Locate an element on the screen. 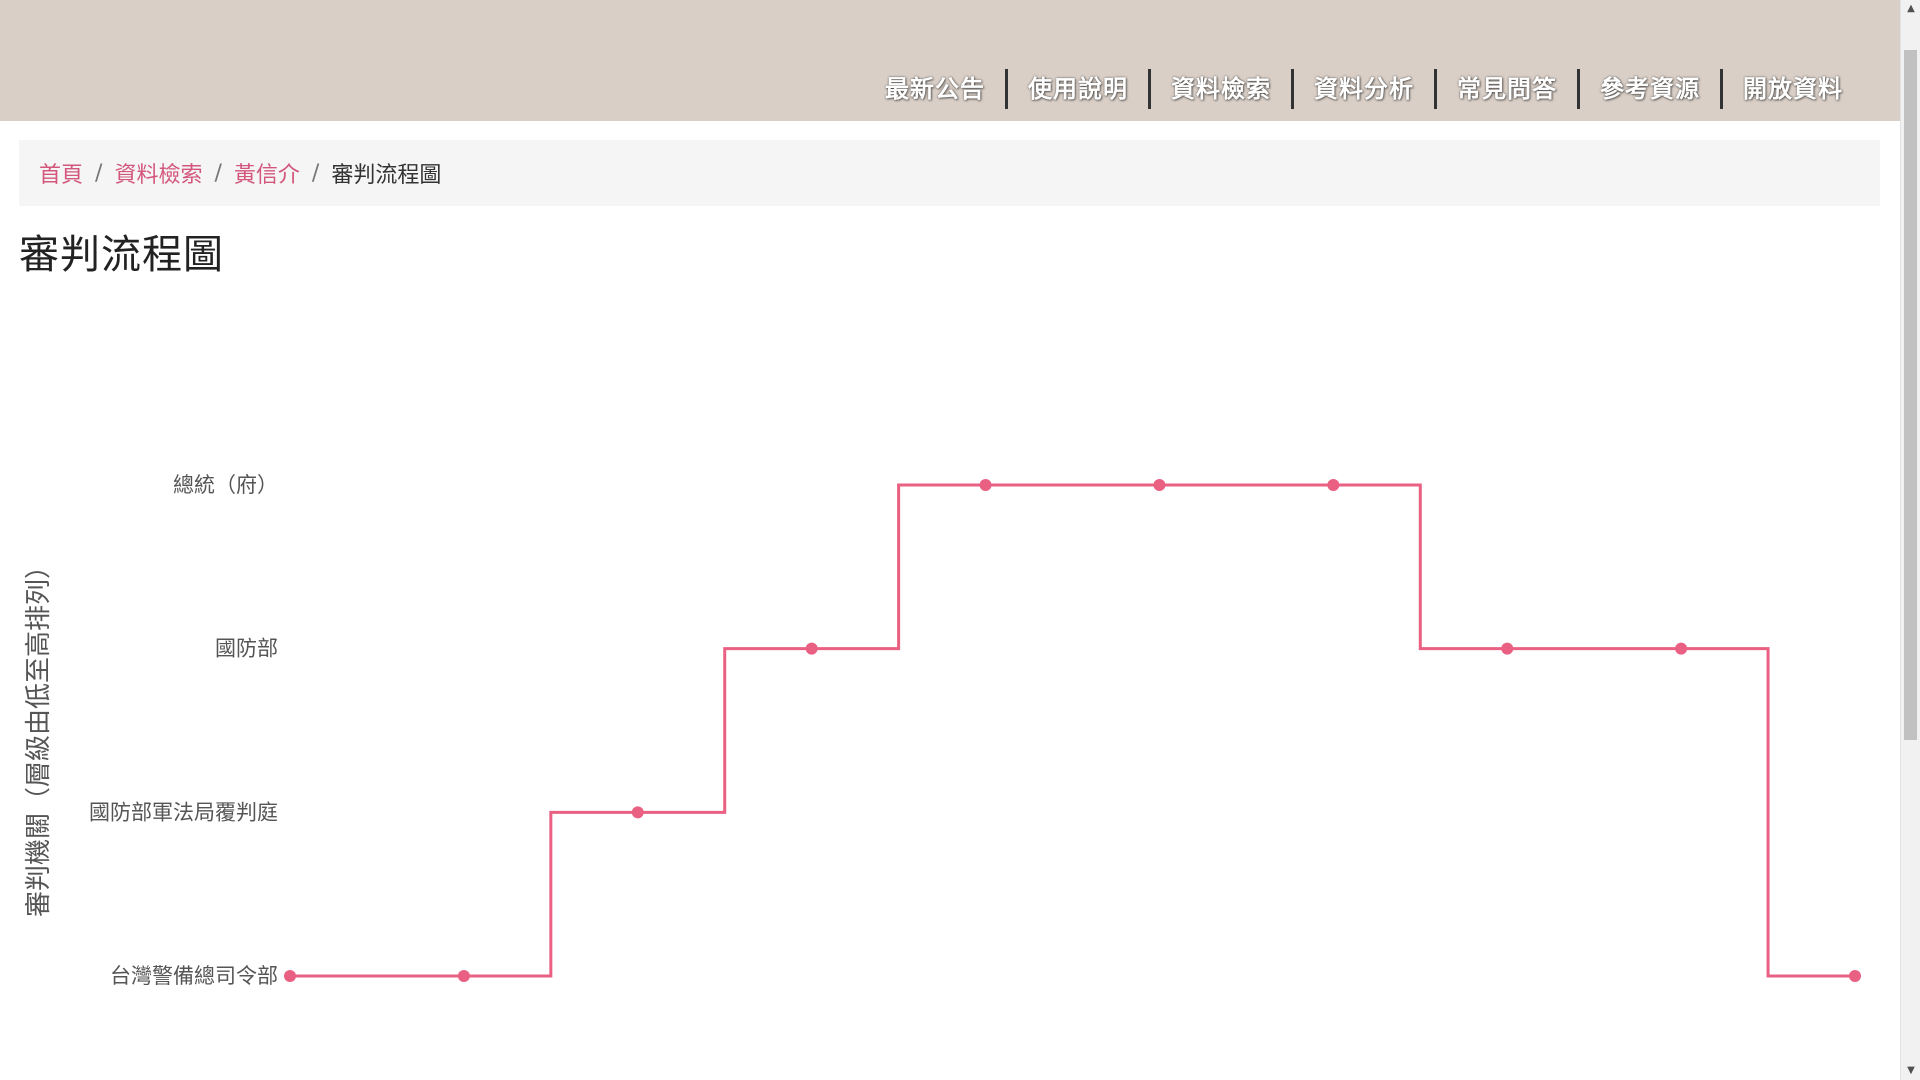  breadcrumb-search: 資料檢索 is located at coordinates (158, 173).